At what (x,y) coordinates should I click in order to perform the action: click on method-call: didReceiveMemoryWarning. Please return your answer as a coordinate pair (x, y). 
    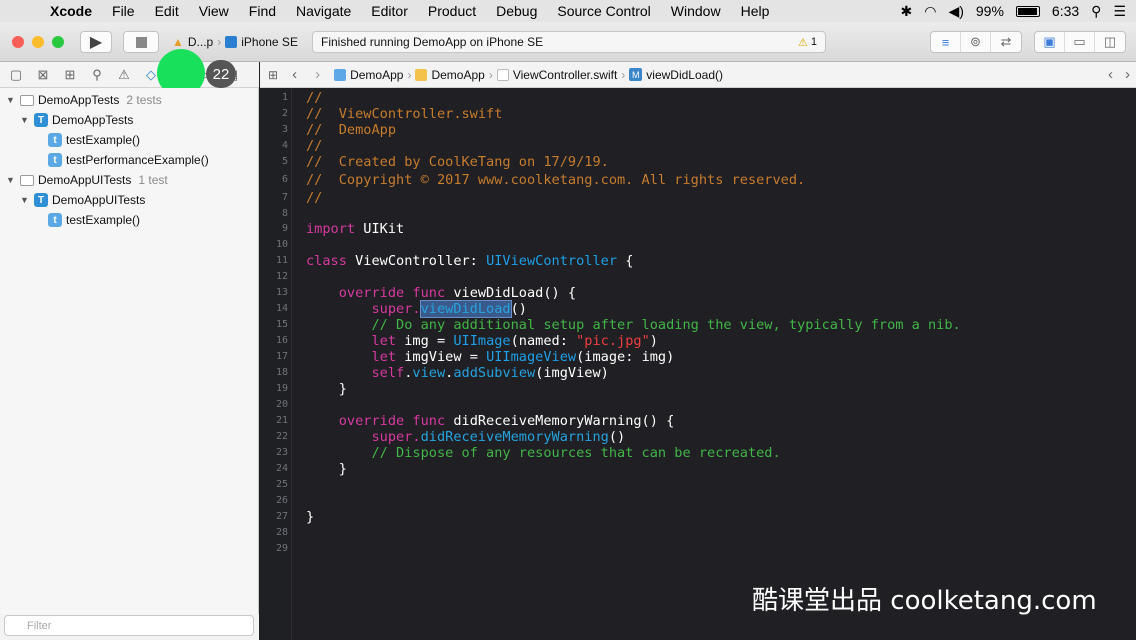
    Looking at the image, I should click on (514, 437).